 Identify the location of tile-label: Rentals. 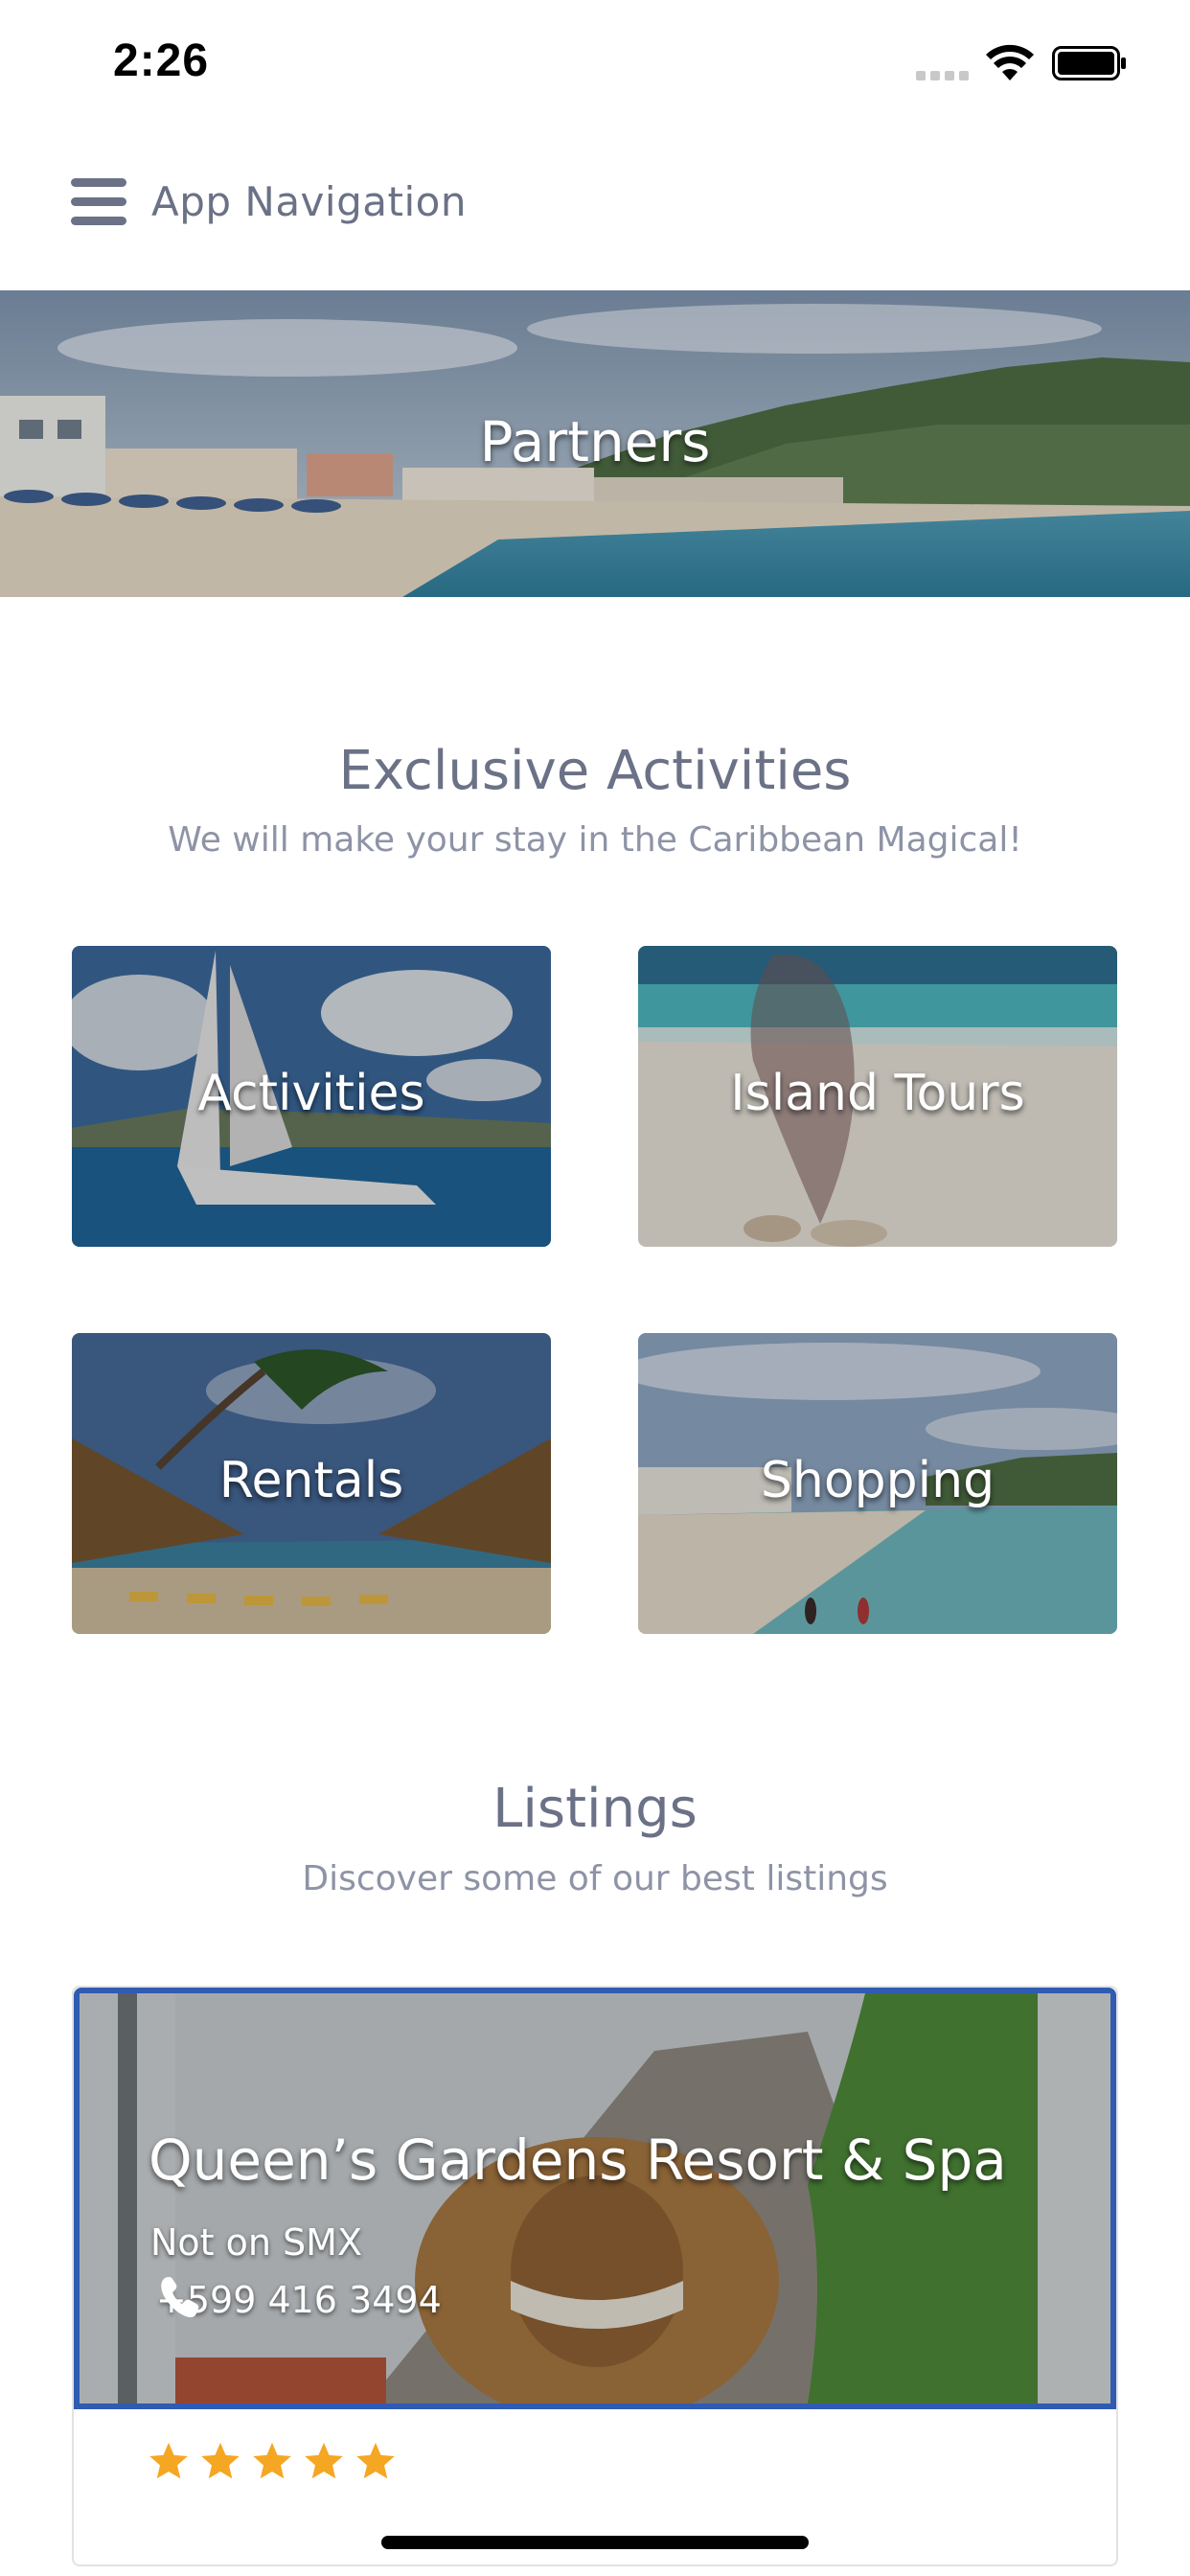
(311, 1480).